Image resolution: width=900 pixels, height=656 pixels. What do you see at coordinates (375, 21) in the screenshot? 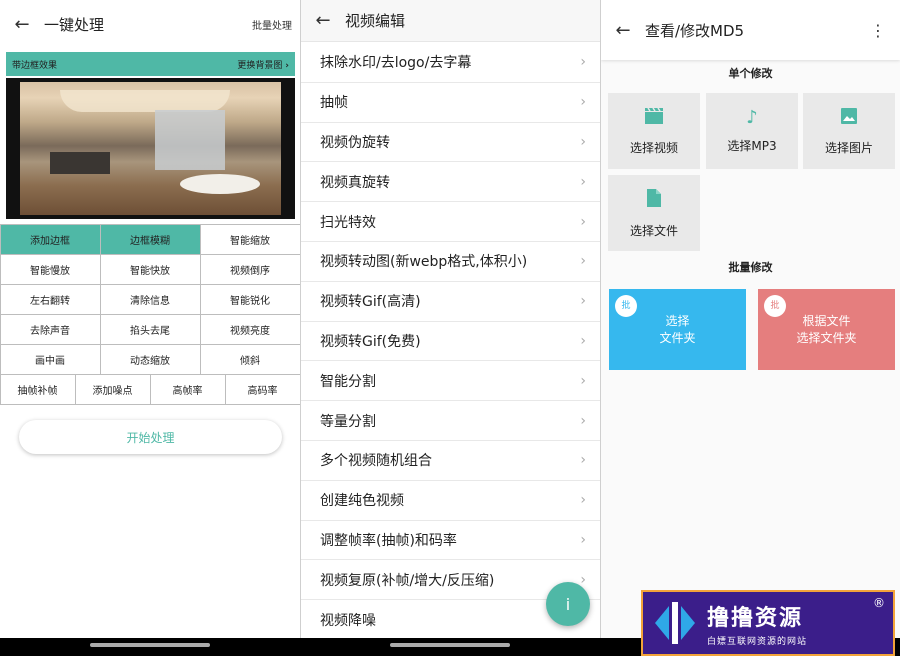
I see `page-title: 视频编辑` at bounding box center [375, 21].